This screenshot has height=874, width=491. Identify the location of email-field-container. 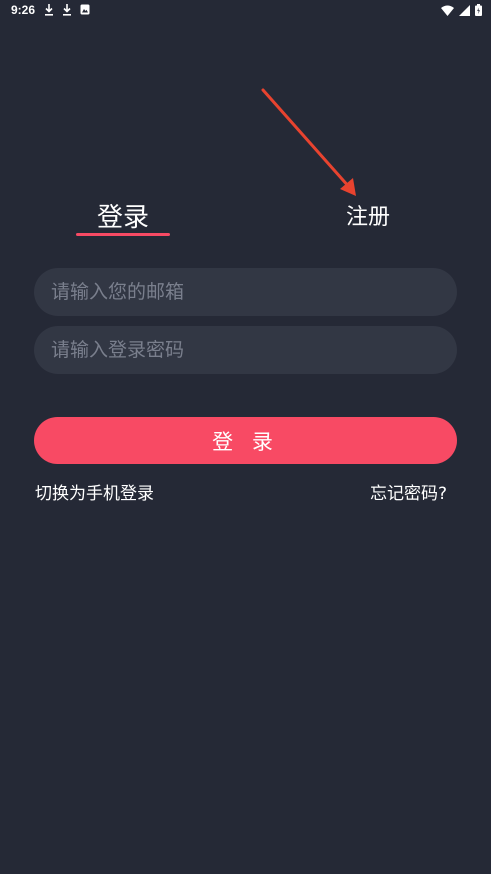
(245, 292).